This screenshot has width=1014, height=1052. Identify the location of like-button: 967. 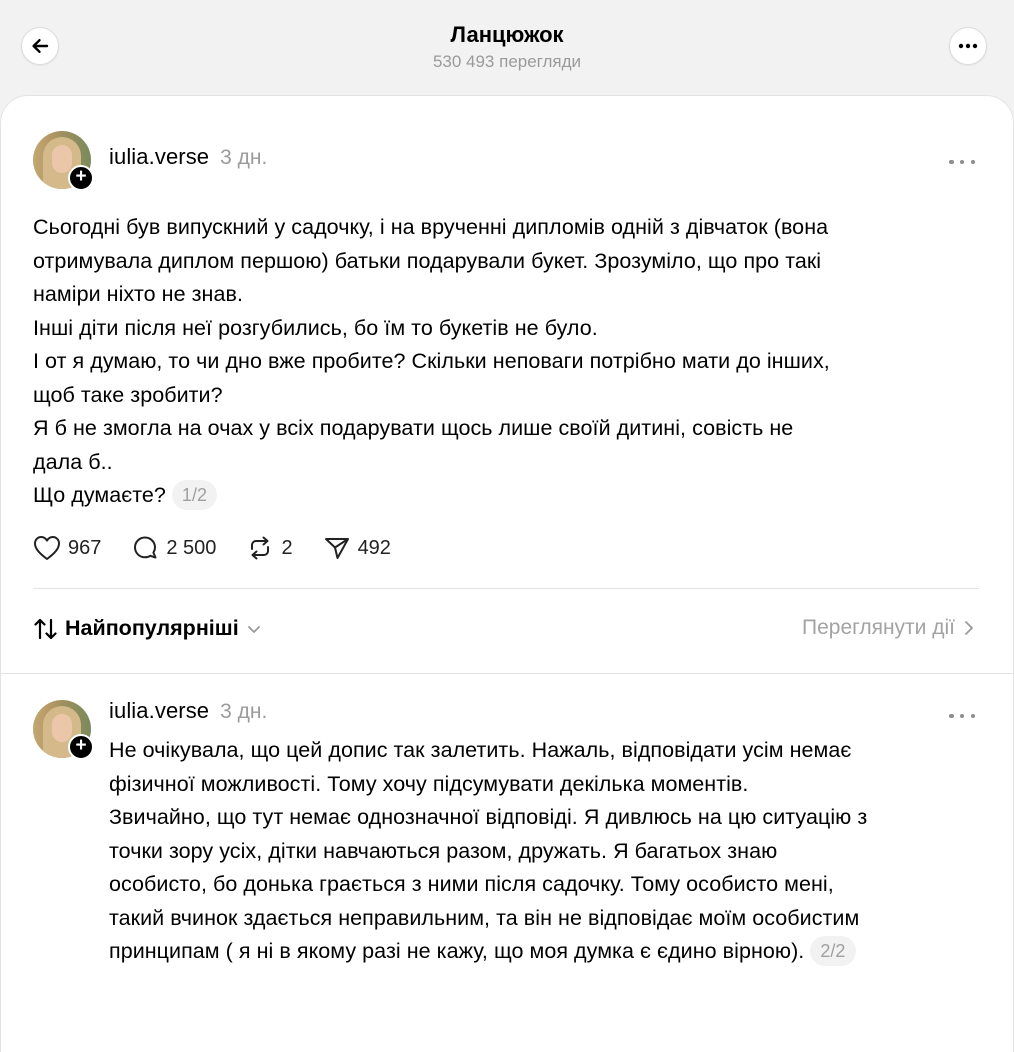
(67, 548).